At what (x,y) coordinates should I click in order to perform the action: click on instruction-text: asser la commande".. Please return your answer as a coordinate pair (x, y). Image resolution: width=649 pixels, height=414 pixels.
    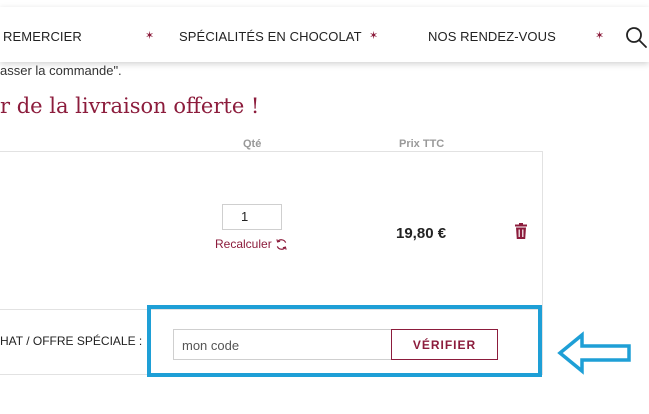
    Looking at the image, I should click on (61, 70).